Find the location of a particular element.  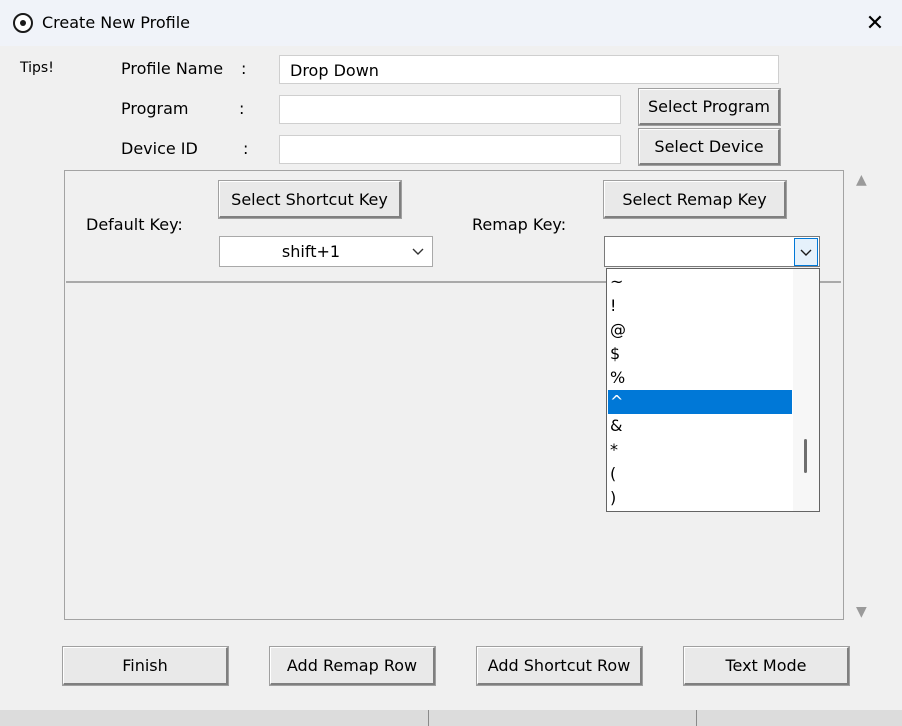

select-remap-key-button: Select Remap Key is located at coordinates (695, 199).